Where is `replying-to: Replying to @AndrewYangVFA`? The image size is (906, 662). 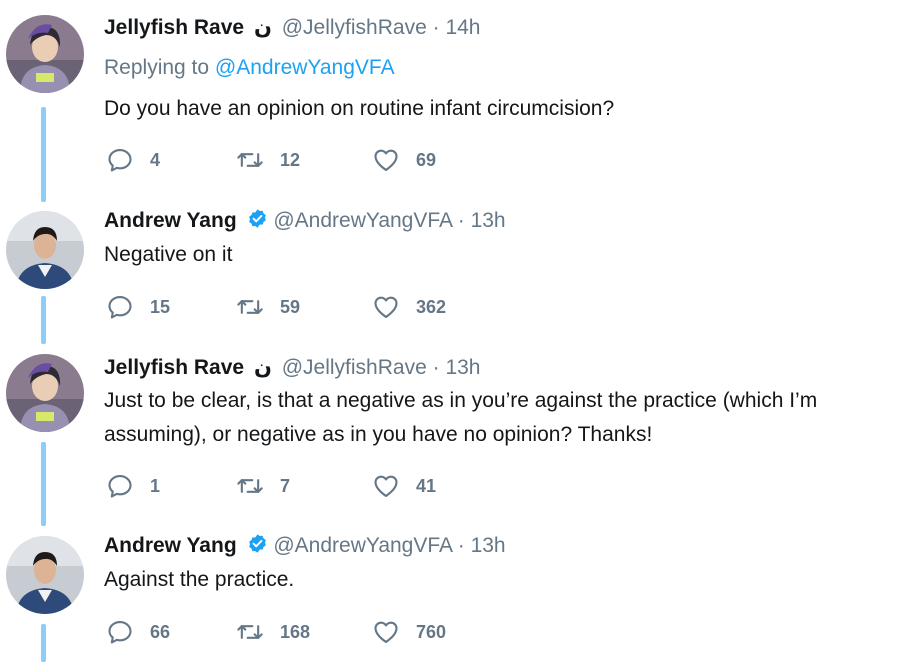
replying-to: Replying to @AndrewYangVFA is located at coordinates (249, 68).